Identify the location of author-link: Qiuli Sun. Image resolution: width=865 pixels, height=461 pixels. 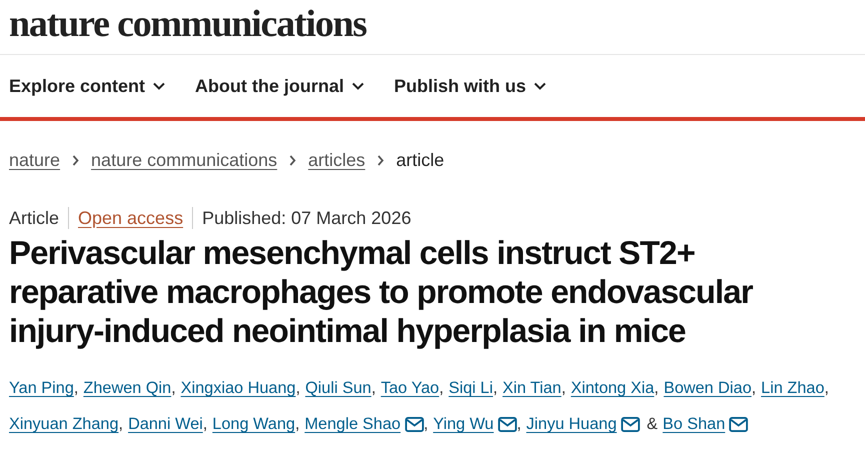
(338, 388).